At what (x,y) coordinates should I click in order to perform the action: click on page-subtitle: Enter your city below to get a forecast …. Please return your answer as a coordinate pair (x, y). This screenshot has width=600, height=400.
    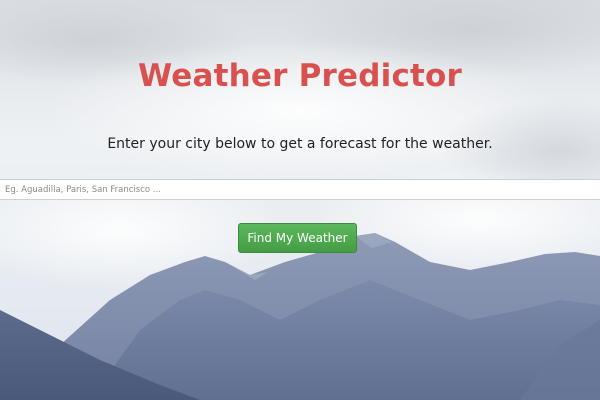
    Looking at the image, I should click on (300, 144).